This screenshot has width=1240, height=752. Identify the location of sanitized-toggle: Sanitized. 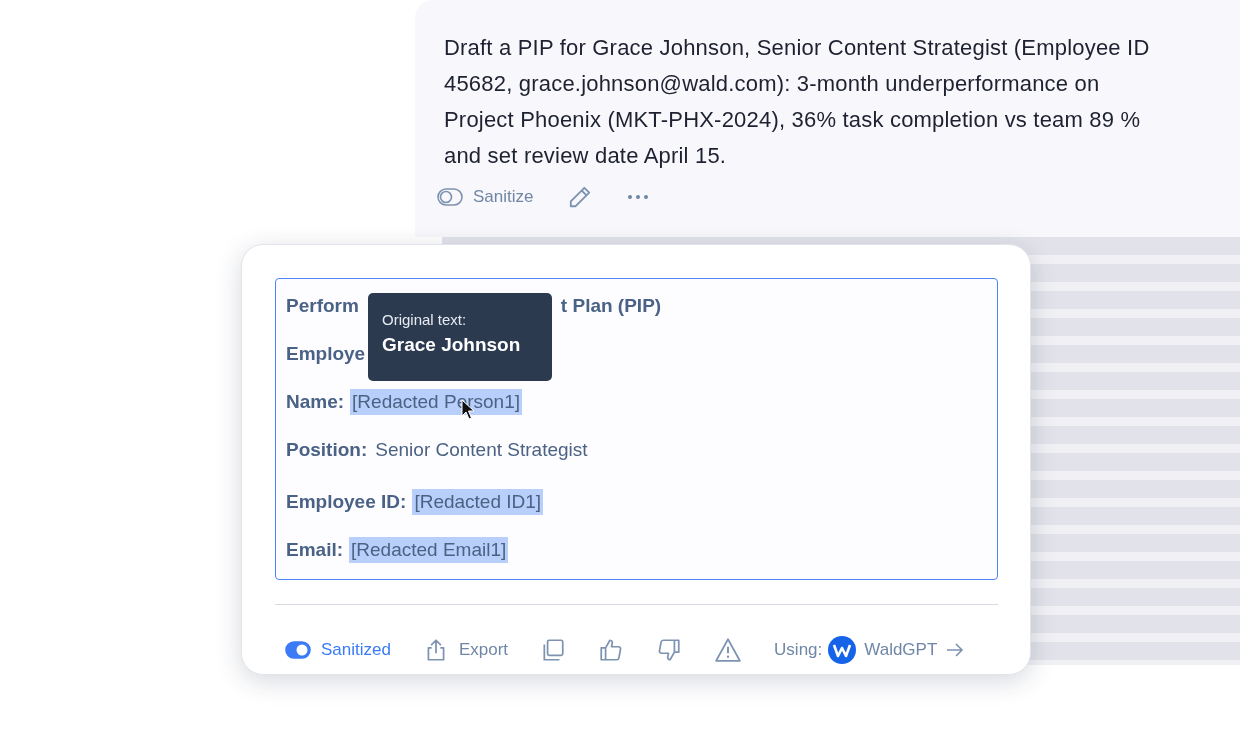
(338, 650).